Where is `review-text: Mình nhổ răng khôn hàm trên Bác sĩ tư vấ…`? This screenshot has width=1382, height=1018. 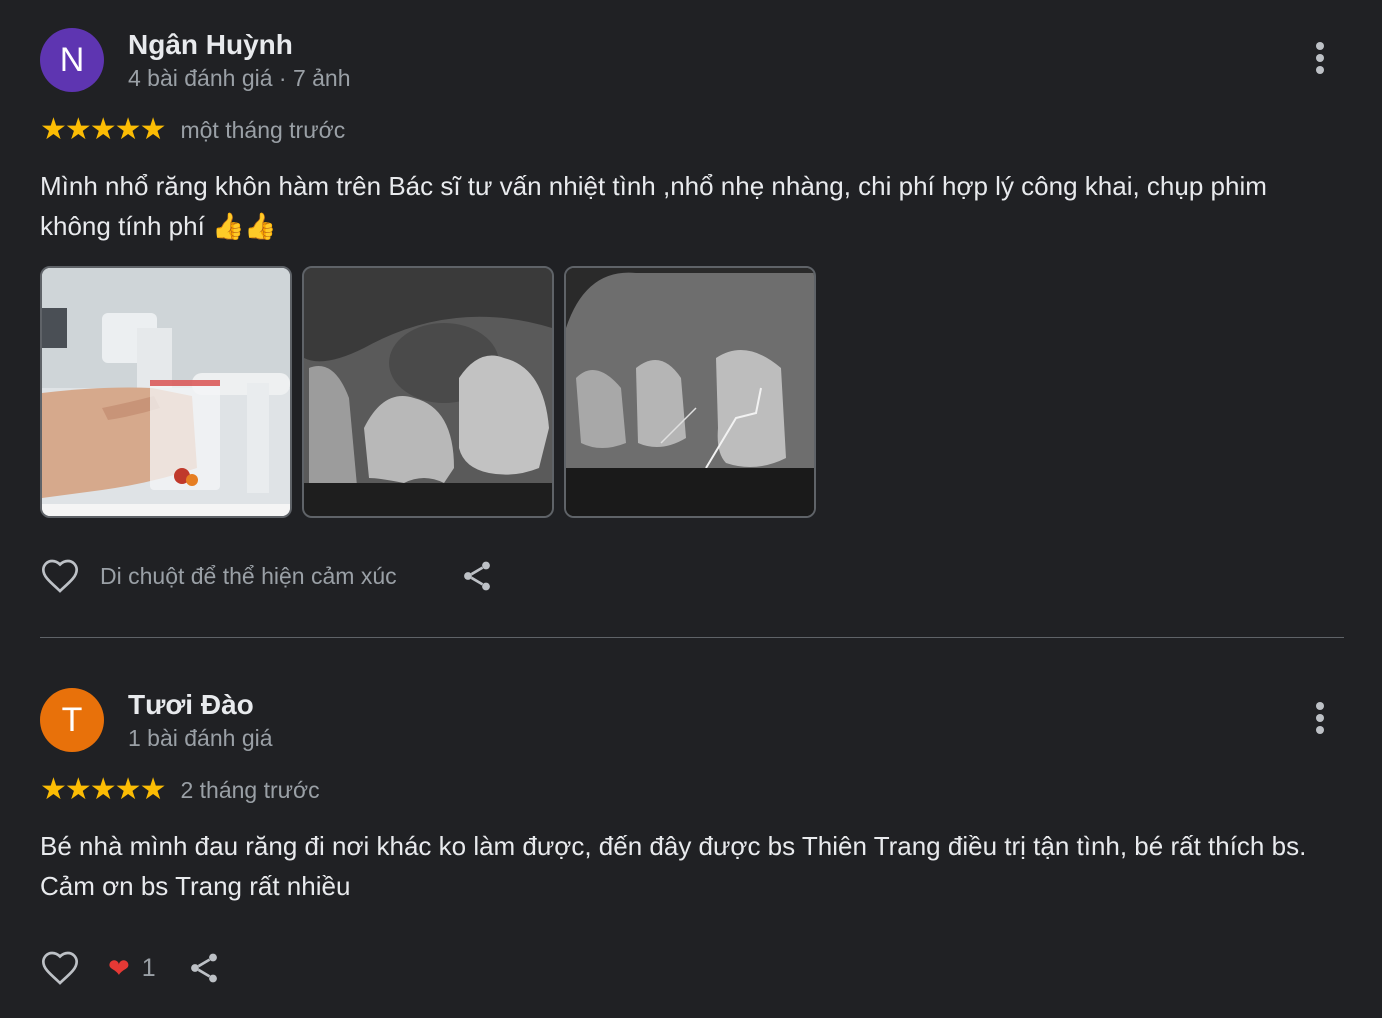 review-text: Mình nhổ răng khôn hàm trên Bác sĩ tư vấ… is located at coordinates (653, 206).